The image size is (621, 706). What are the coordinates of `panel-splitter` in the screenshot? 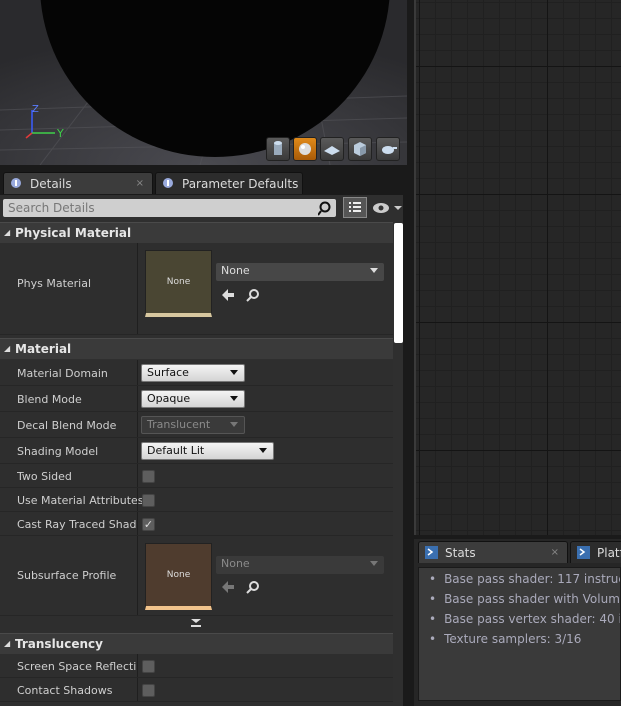 It's located at (405, 450).